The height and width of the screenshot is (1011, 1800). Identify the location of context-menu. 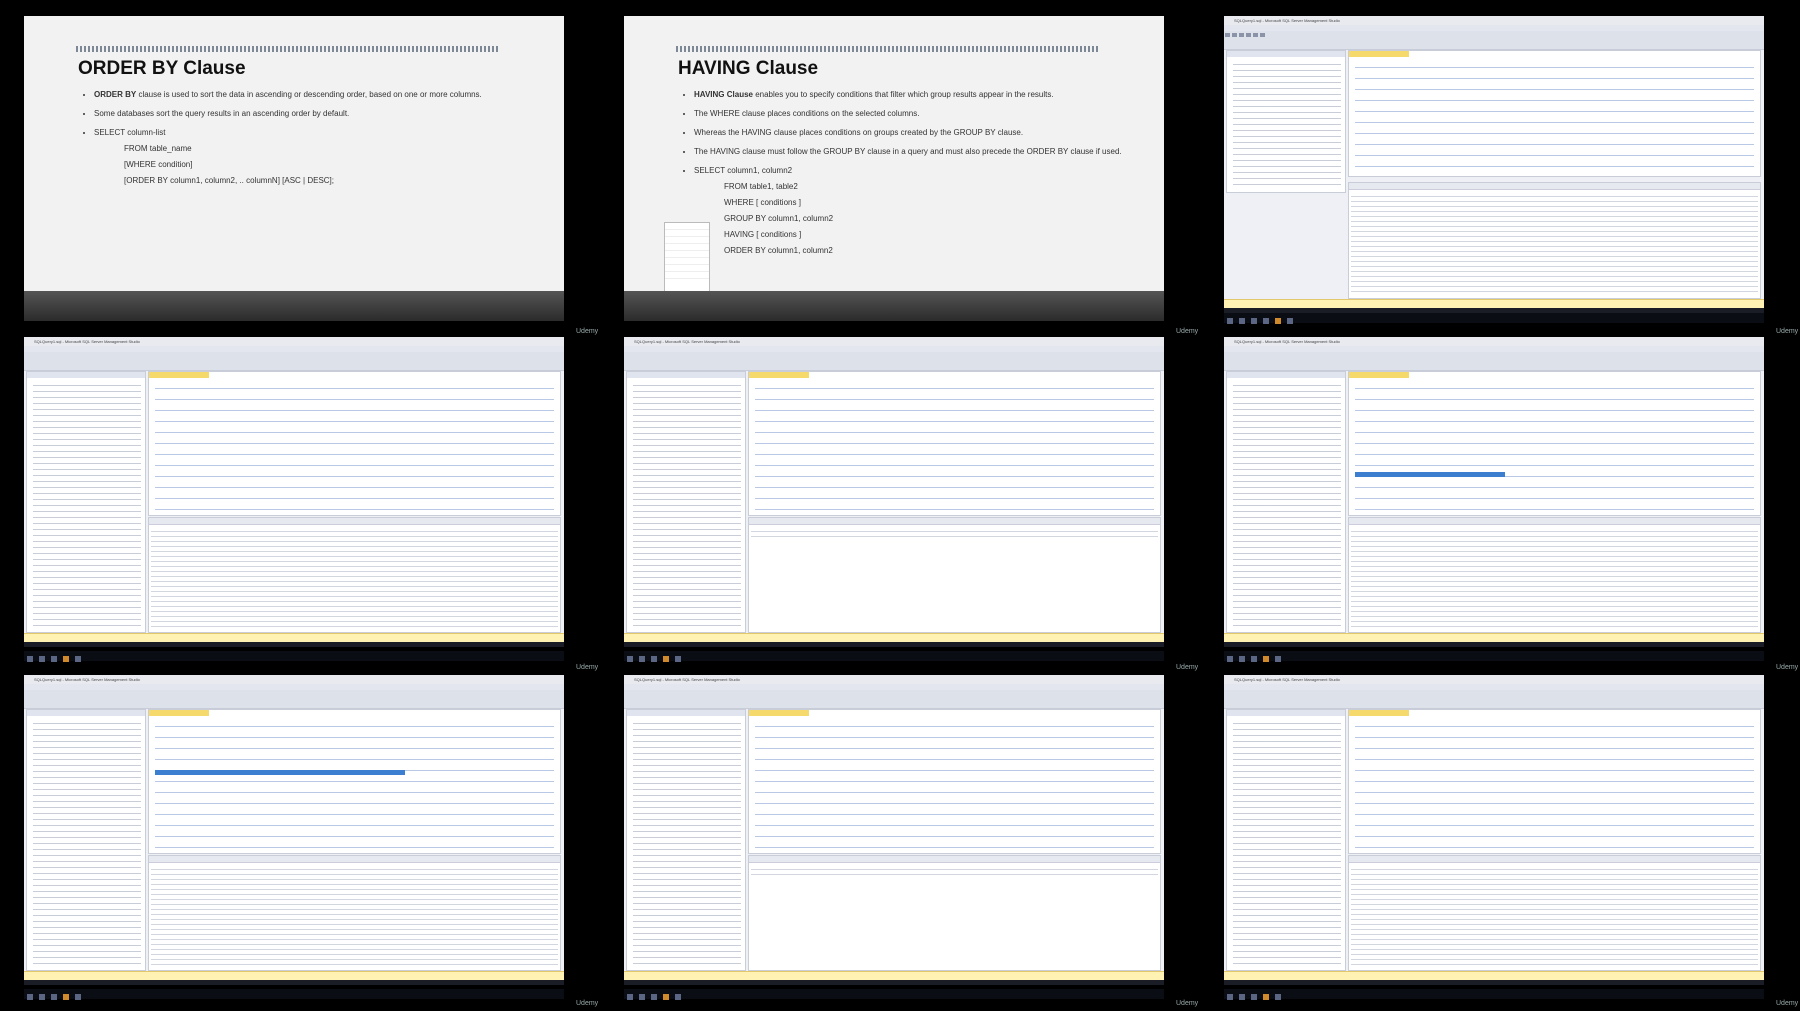
(687, 261).